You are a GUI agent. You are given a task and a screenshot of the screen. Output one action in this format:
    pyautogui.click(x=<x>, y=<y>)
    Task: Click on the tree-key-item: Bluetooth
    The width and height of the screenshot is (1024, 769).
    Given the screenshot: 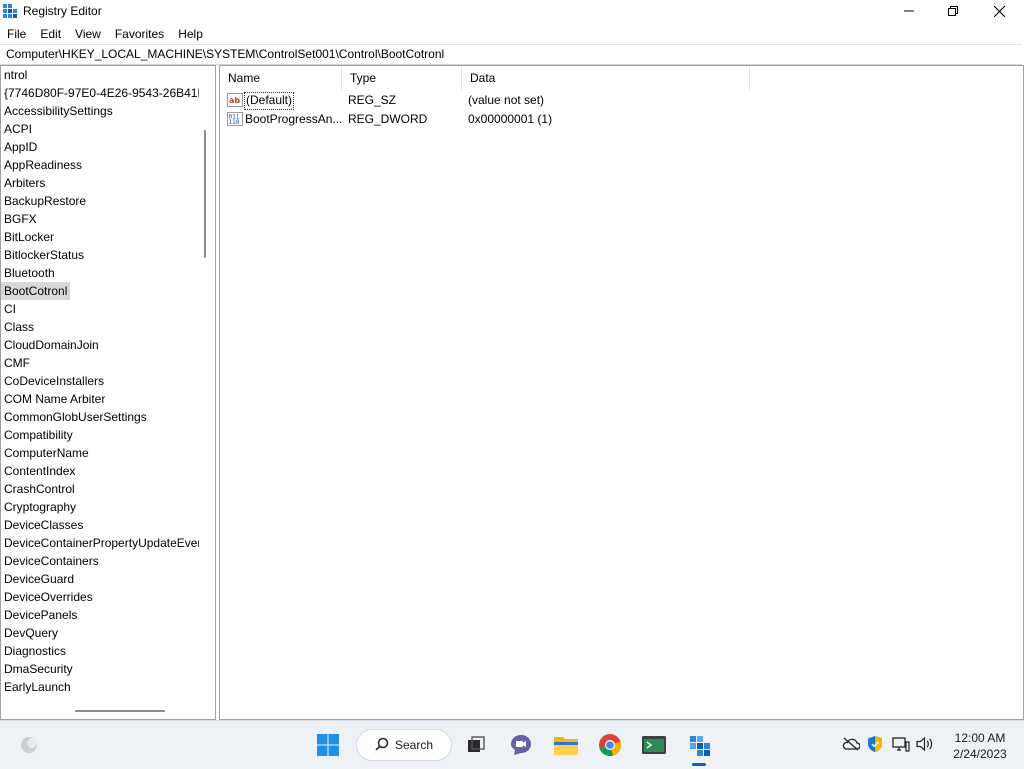 What is the action you would take?
    pyautogui.click(x=29, y=273)
    